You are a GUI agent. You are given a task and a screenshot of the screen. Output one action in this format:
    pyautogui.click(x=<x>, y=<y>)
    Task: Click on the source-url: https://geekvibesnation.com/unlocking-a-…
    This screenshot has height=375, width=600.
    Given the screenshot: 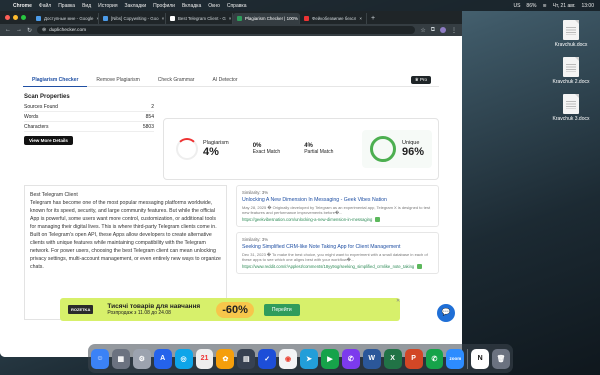 What is the action you would take?
    pyautogui.click(x=307, y=219)
    